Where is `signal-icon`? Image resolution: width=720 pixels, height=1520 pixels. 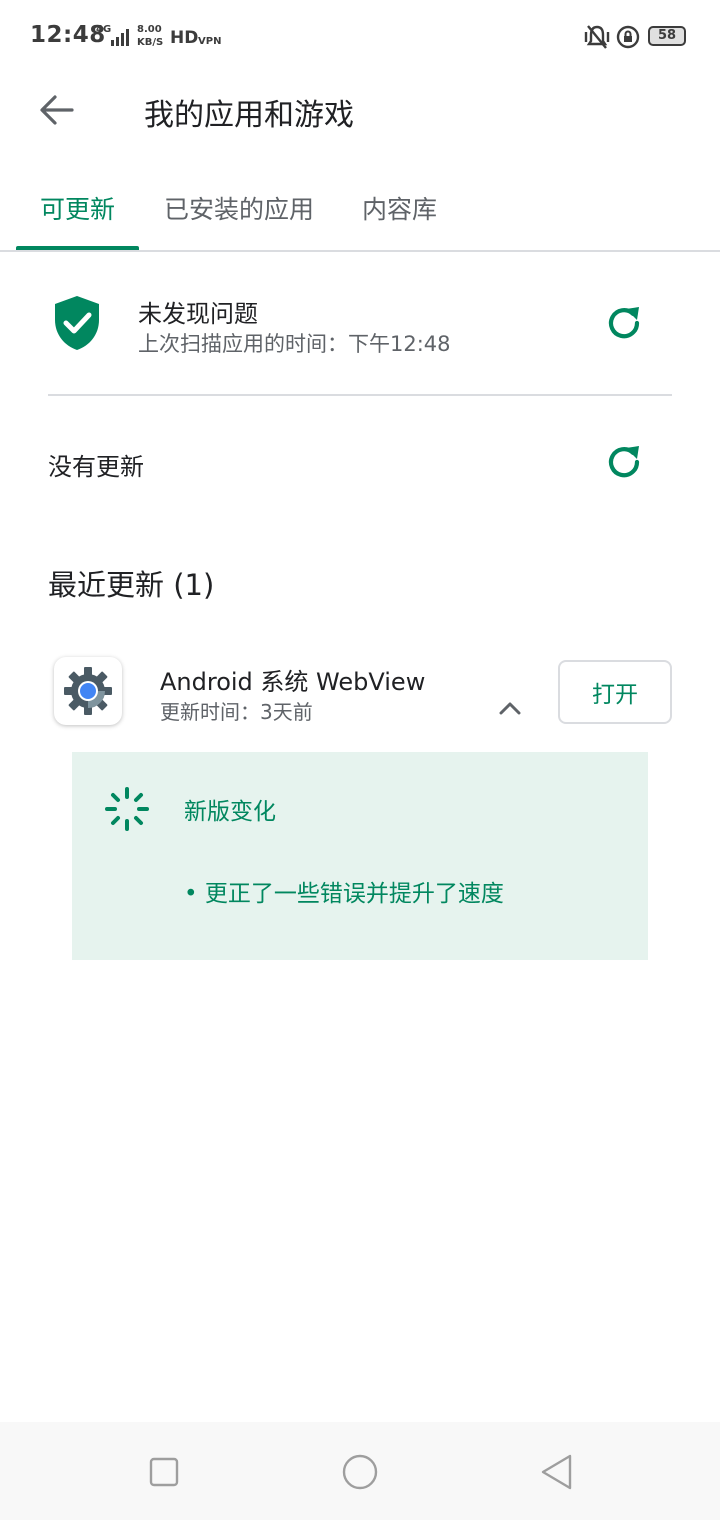
signal-icon is located at coordinates (121, 39).